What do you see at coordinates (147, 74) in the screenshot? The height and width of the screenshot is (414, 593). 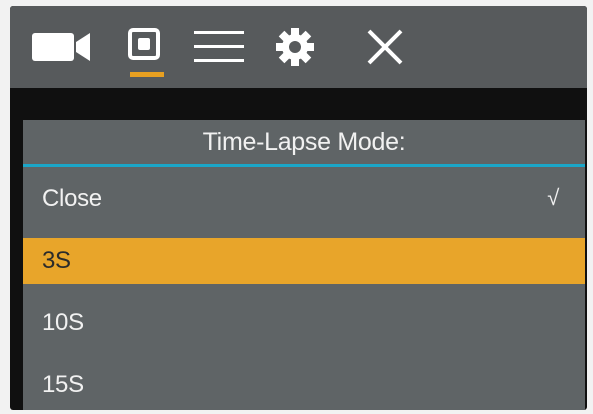 I see `active-mode-indicator` at bounding box center [147, 74].